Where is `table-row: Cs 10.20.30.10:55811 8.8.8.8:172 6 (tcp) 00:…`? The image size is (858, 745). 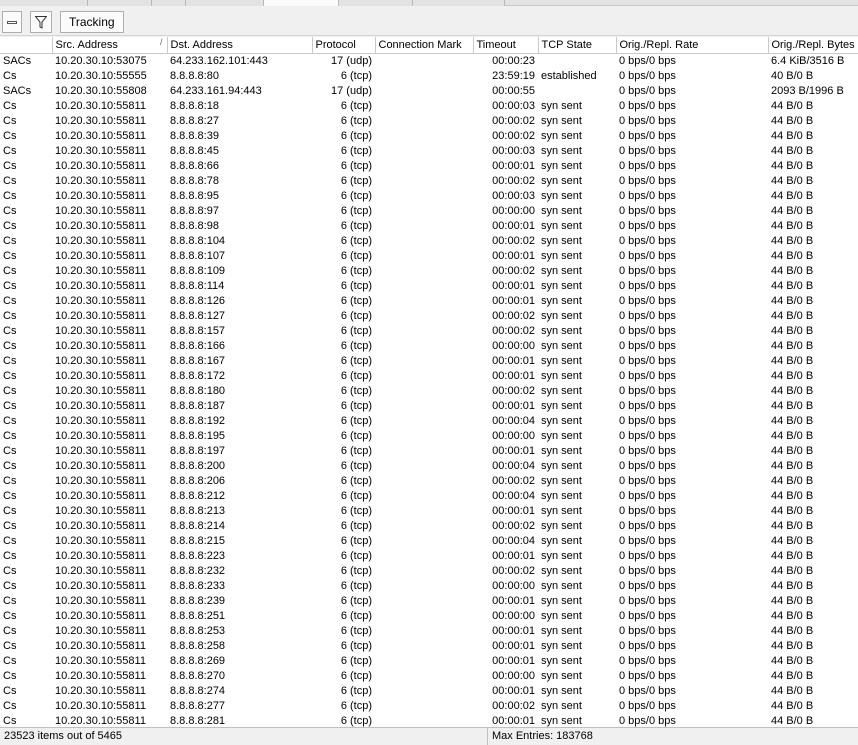
table-row: Cs 10.20.30.10:55811 8.8.8.8:172 6 (tcp) 00:… is located at coordinates (429, 376).